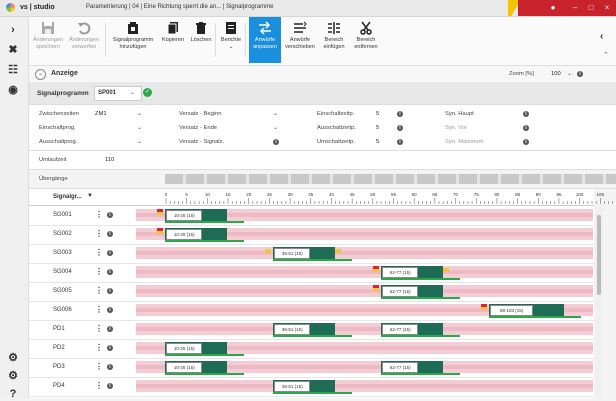  What do you see at coordinates (265, 40) in the screenshot?
I see `adjust-button: Anwürfe anpassen` at bounding box center [265, 40].